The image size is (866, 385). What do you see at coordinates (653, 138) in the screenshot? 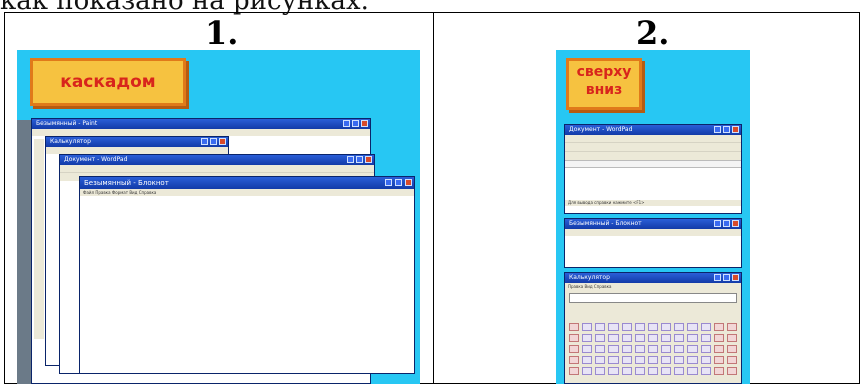
I see `wordpad-menu` at bounding box center [653, 138].